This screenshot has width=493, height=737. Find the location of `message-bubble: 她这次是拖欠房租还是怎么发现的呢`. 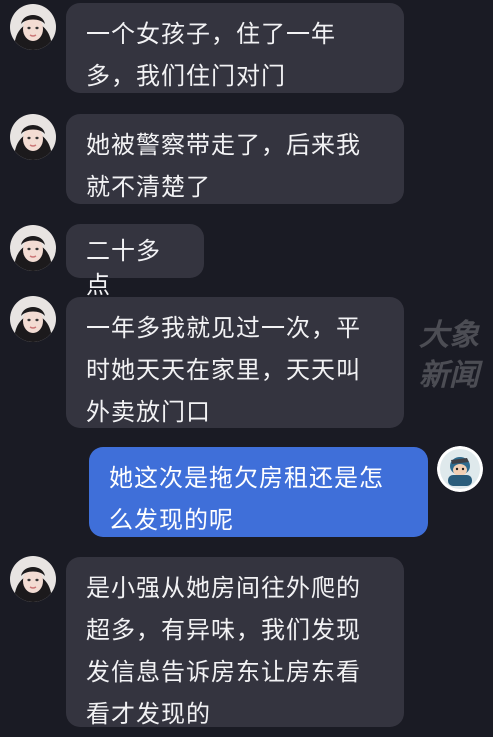

message-bubble: 她这次是拖欠房租还是怎么发现的呢 is located at coordinates (258, 492).